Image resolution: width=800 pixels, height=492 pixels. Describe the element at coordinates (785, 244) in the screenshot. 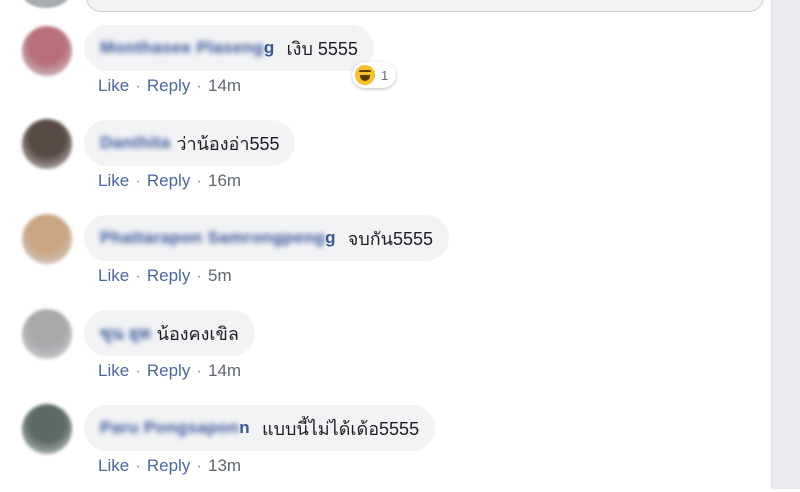

I see `page-side-background` at that location.